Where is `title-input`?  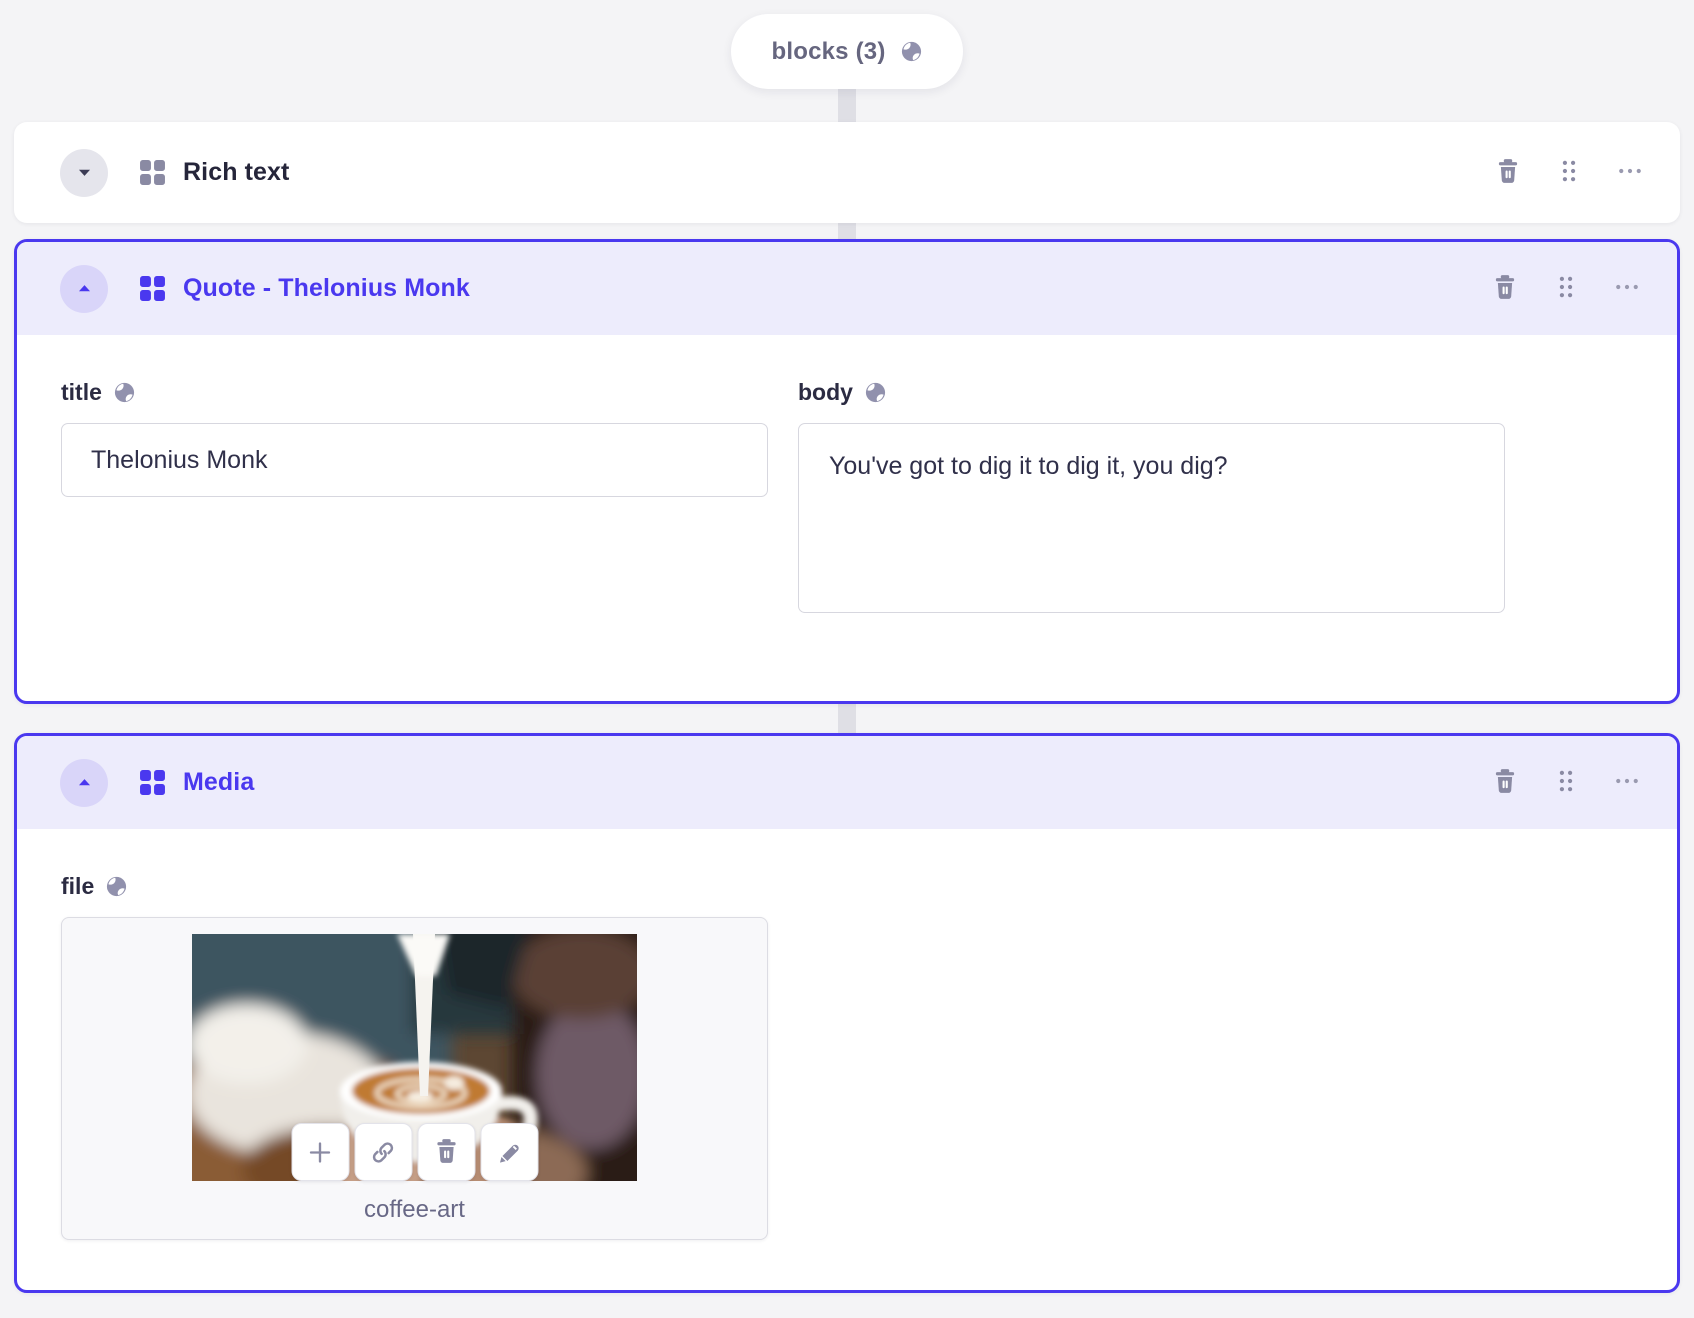 title-input is located at coordinates (414, 460).